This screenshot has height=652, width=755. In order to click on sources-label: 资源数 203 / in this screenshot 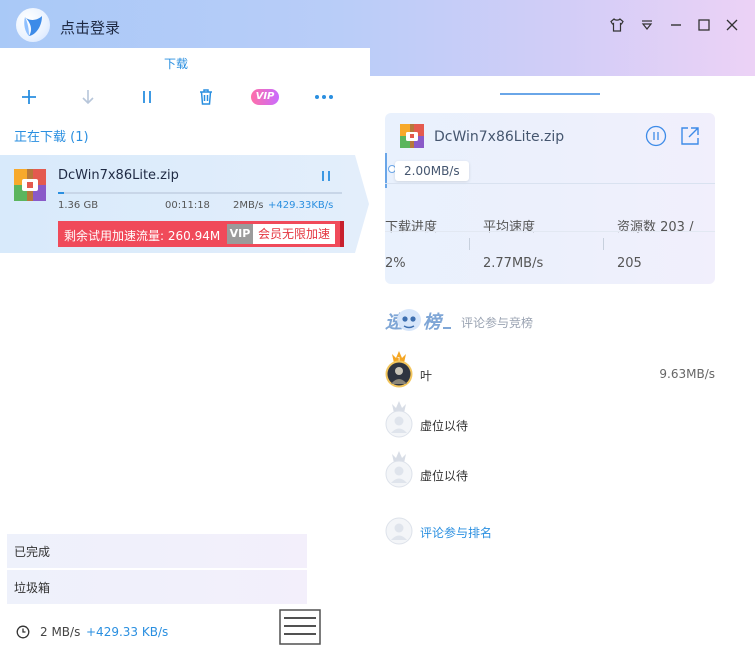, I will do `click(655, 227)`.